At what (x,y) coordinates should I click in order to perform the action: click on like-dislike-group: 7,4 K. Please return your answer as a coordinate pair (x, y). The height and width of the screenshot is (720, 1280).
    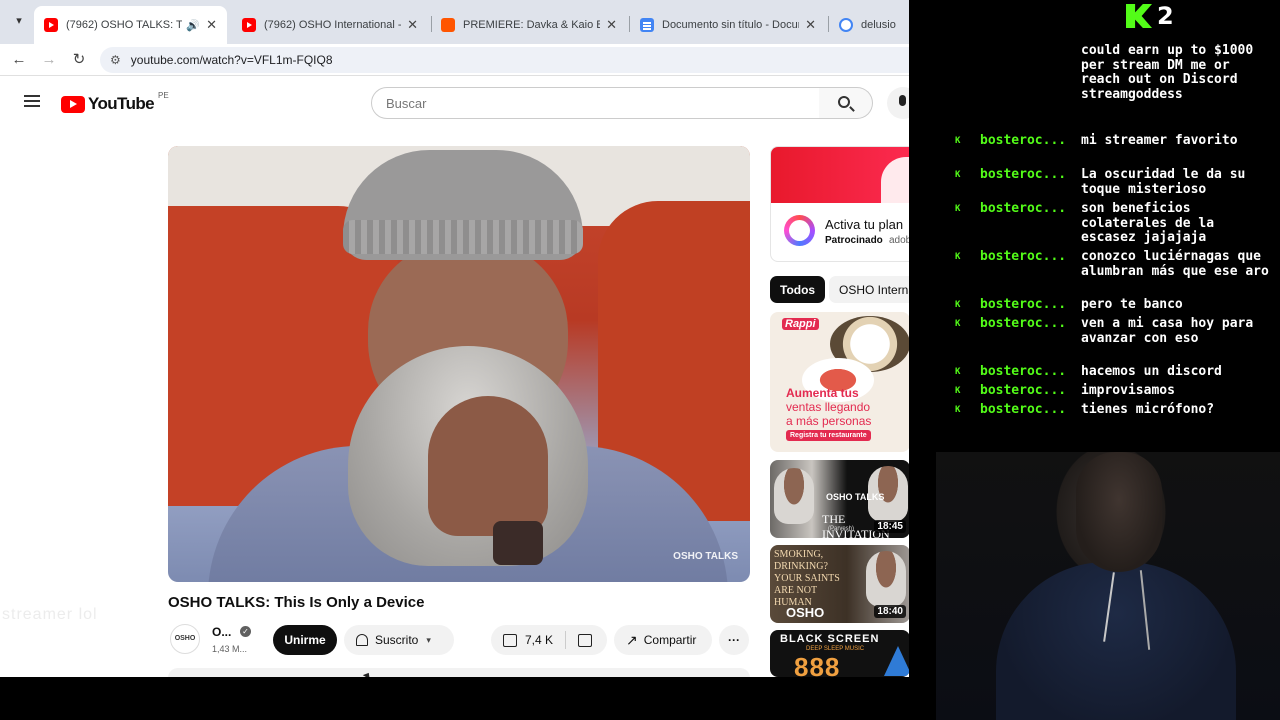
    Looking at the image, I should click on (549, 640).